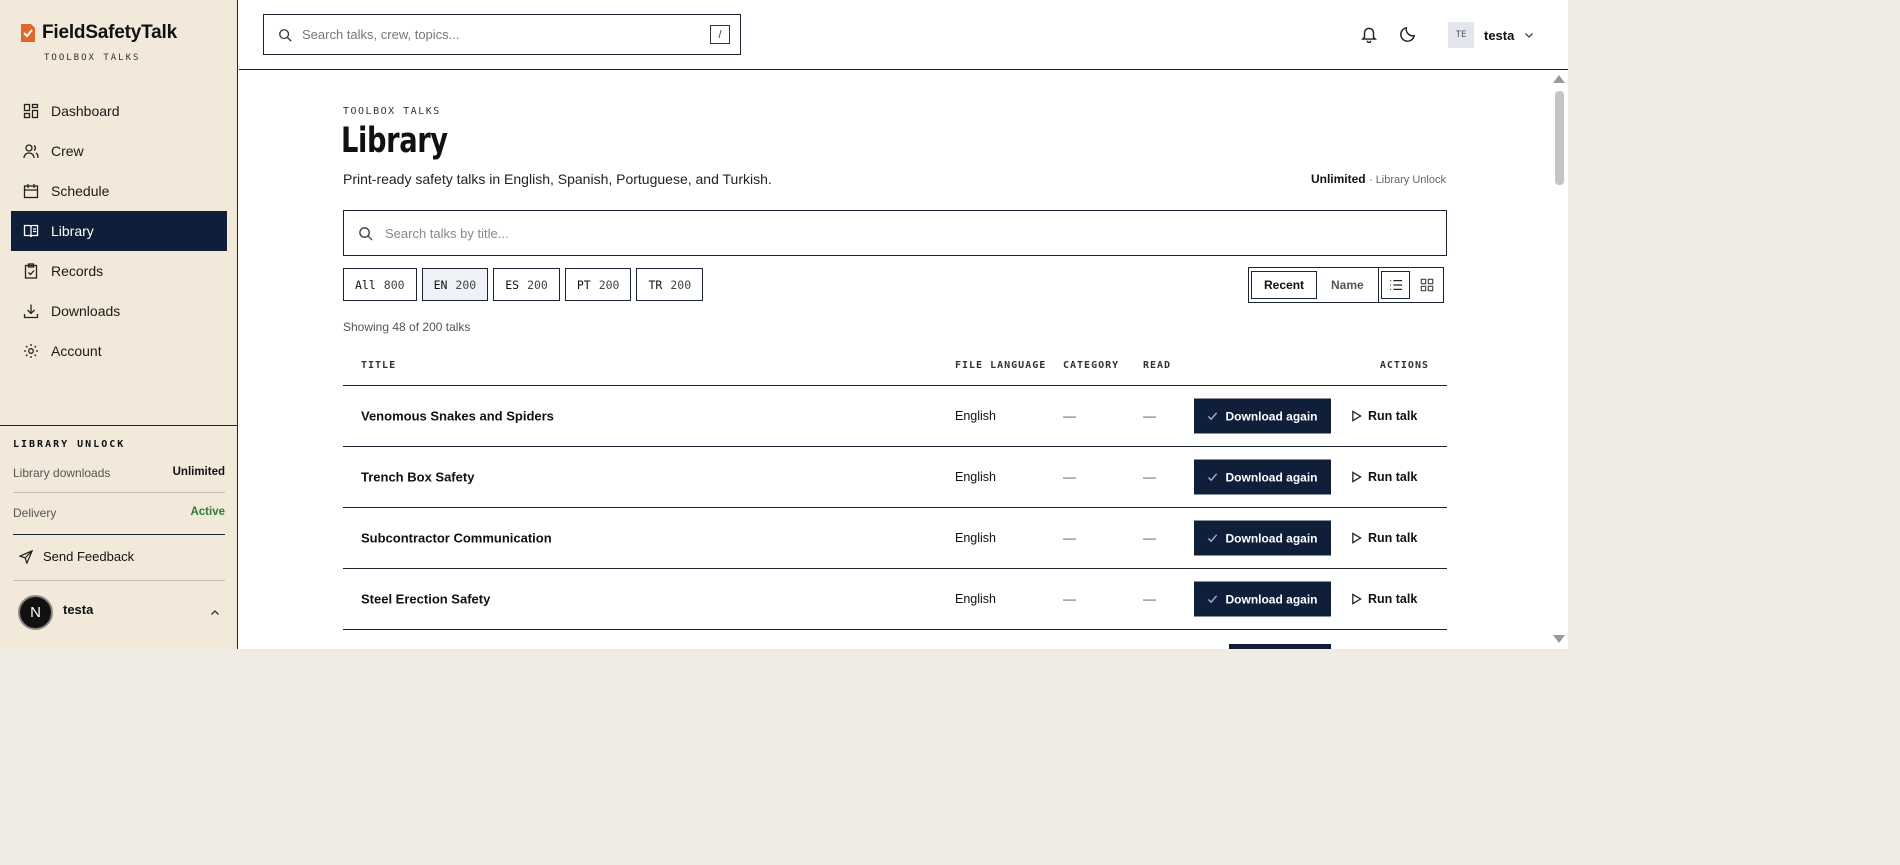 This screenshot has width=1900, height=865. I want to click on scroll-down-arrow, so click(1559, 639).